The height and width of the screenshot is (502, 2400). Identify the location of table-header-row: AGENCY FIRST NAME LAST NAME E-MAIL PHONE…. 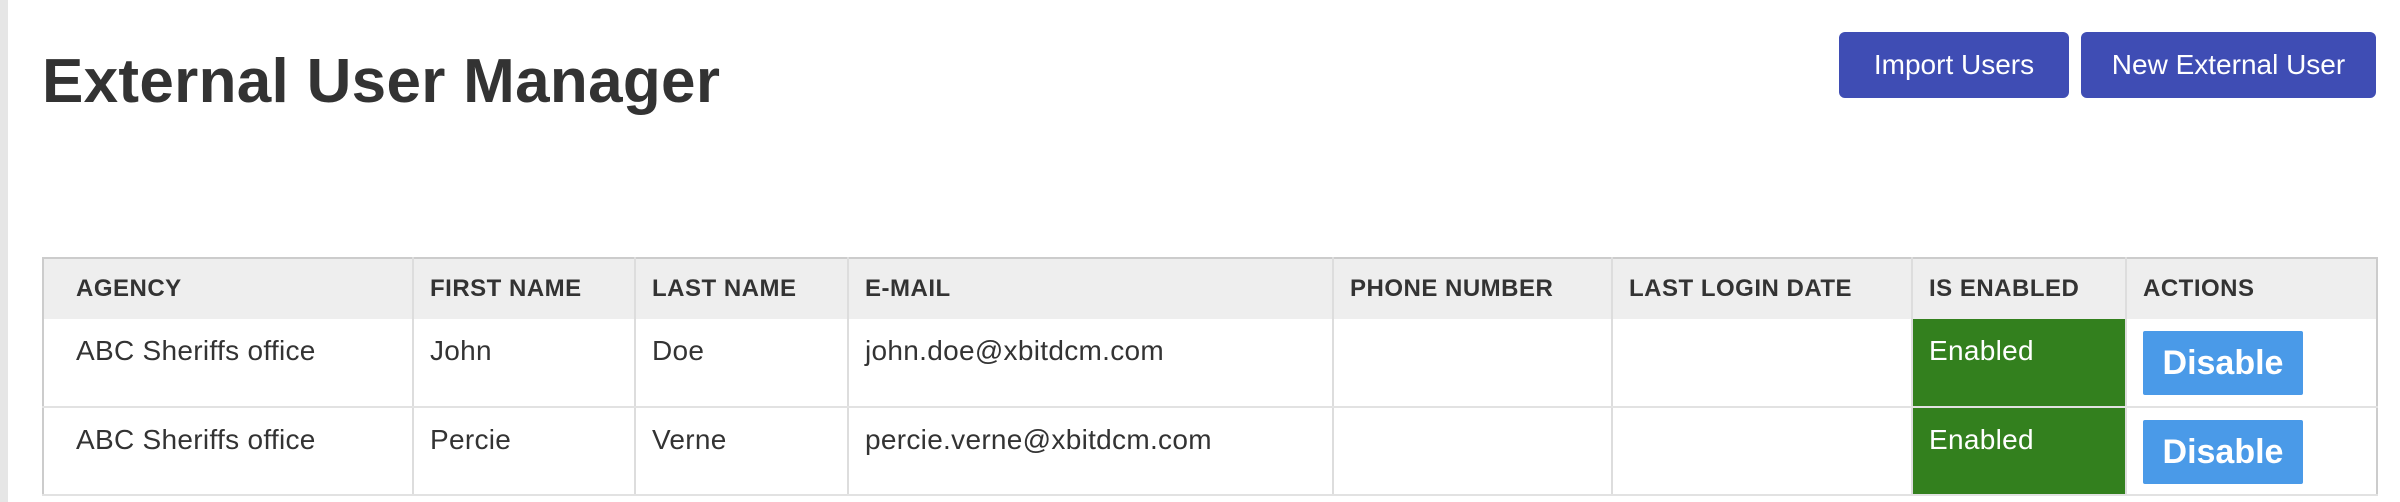
(1210, 288).